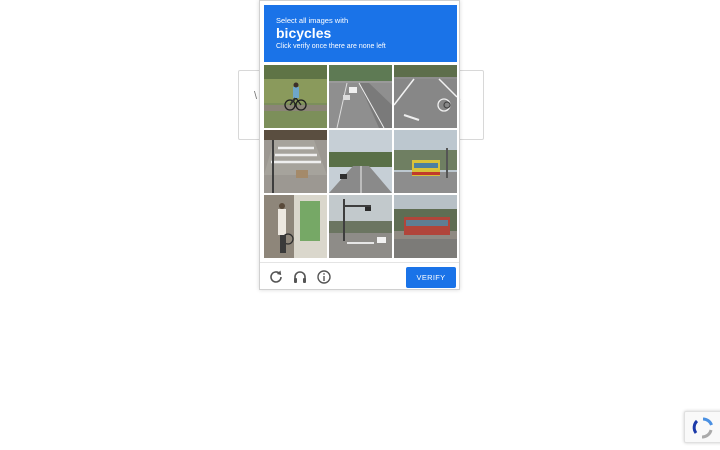 Image resolution: width=720 pixels, height=450 pixels. I want to click on cyclist-image, so click(295, 96).